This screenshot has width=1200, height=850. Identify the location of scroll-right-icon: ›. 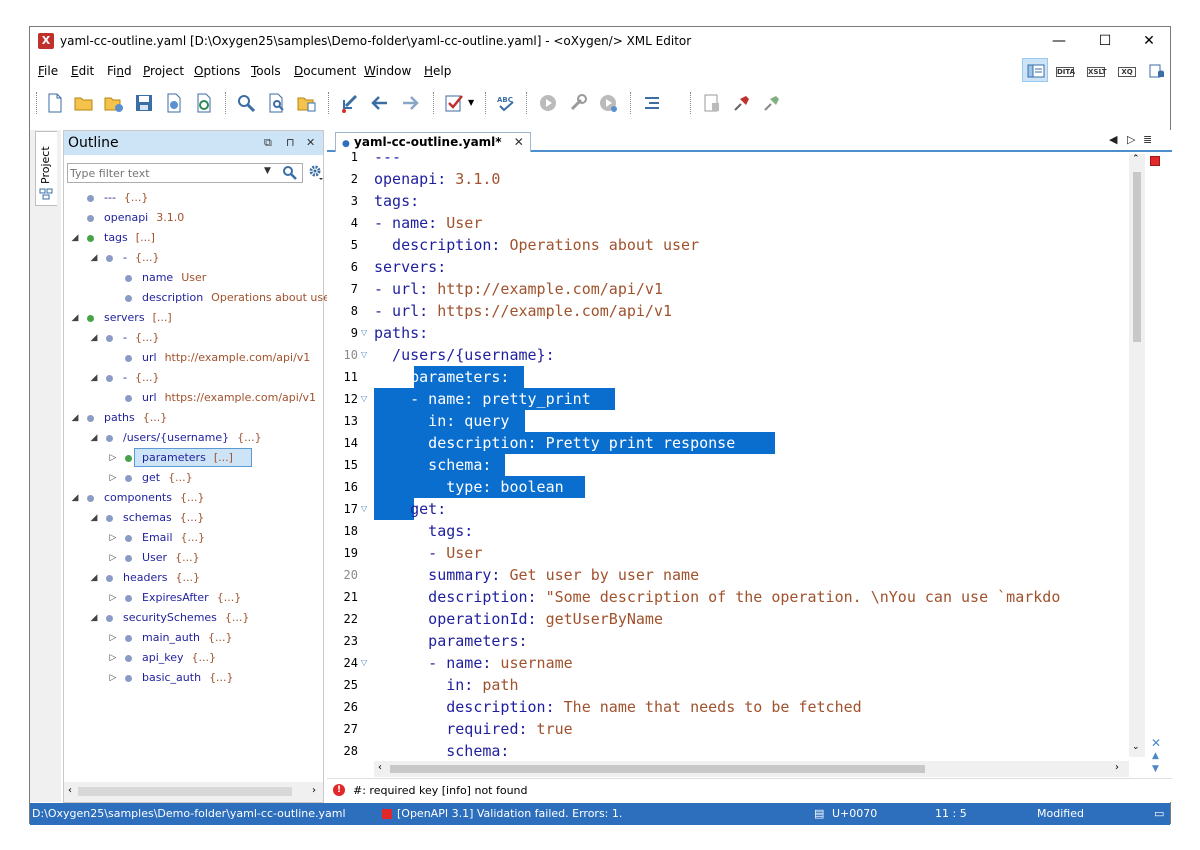
(314, 790).